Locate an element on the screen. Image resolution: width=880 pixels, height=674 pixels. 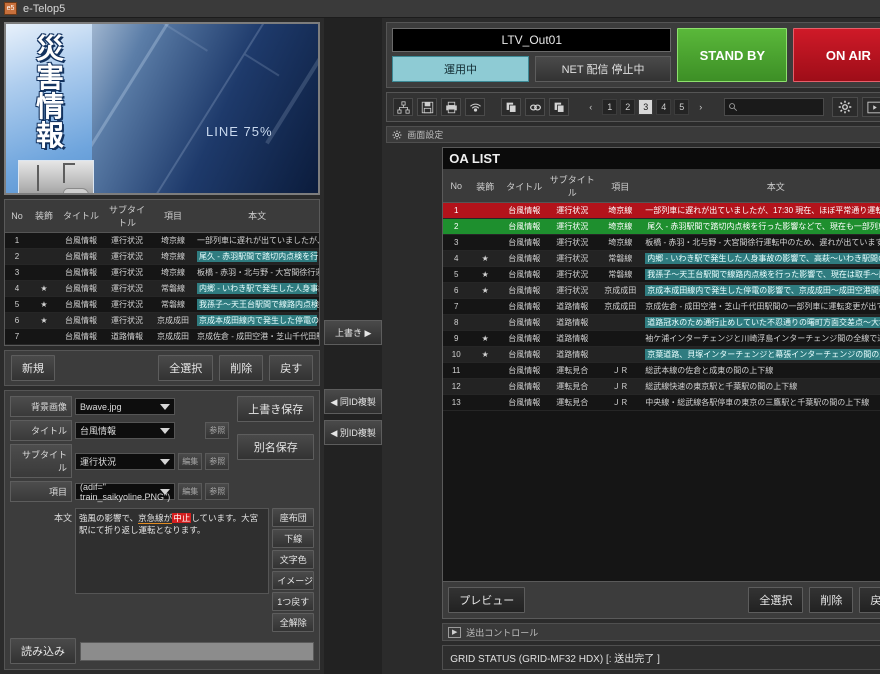
save-buttons: 上書き保存 別名保存 is located at coordinates (276, 449).